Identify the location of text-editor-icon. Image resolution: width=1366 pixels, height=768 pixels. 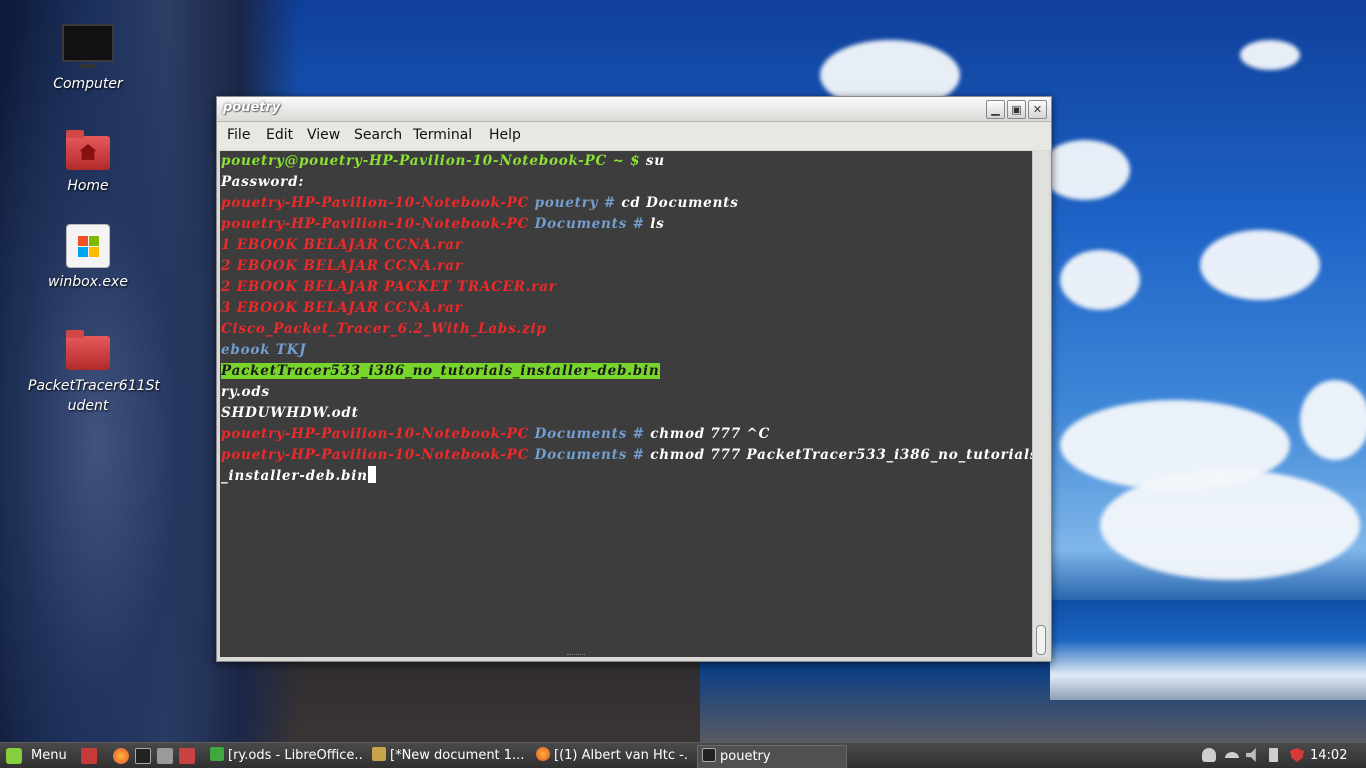
(379, 754).